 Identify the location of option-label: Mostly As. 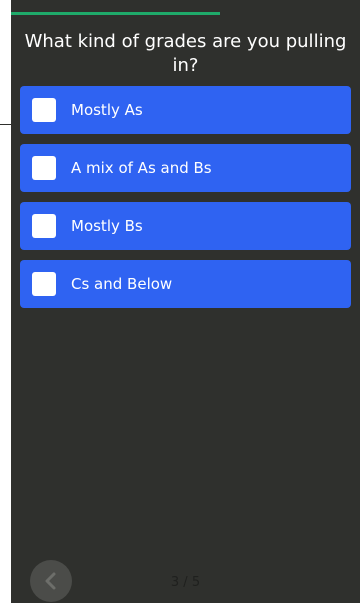
(107, 110).